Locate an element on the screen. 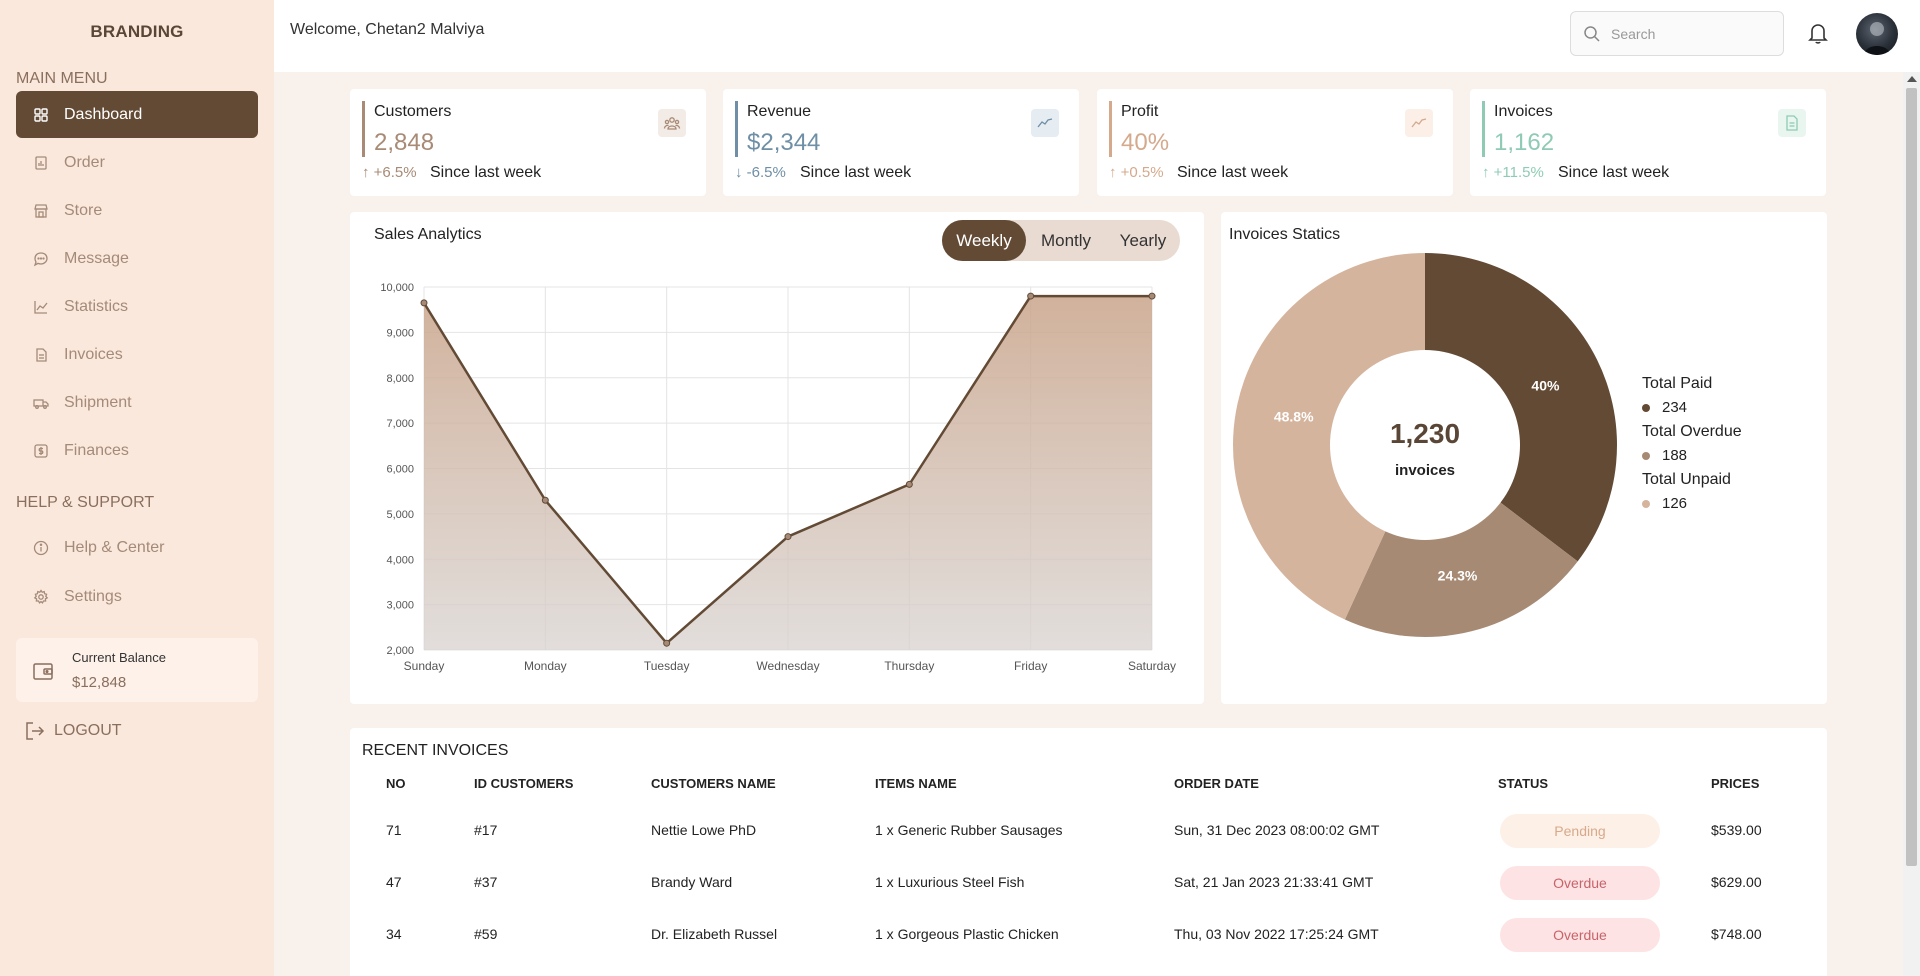  y-tick-label: 6,000 is located at coordinates (400, 470).